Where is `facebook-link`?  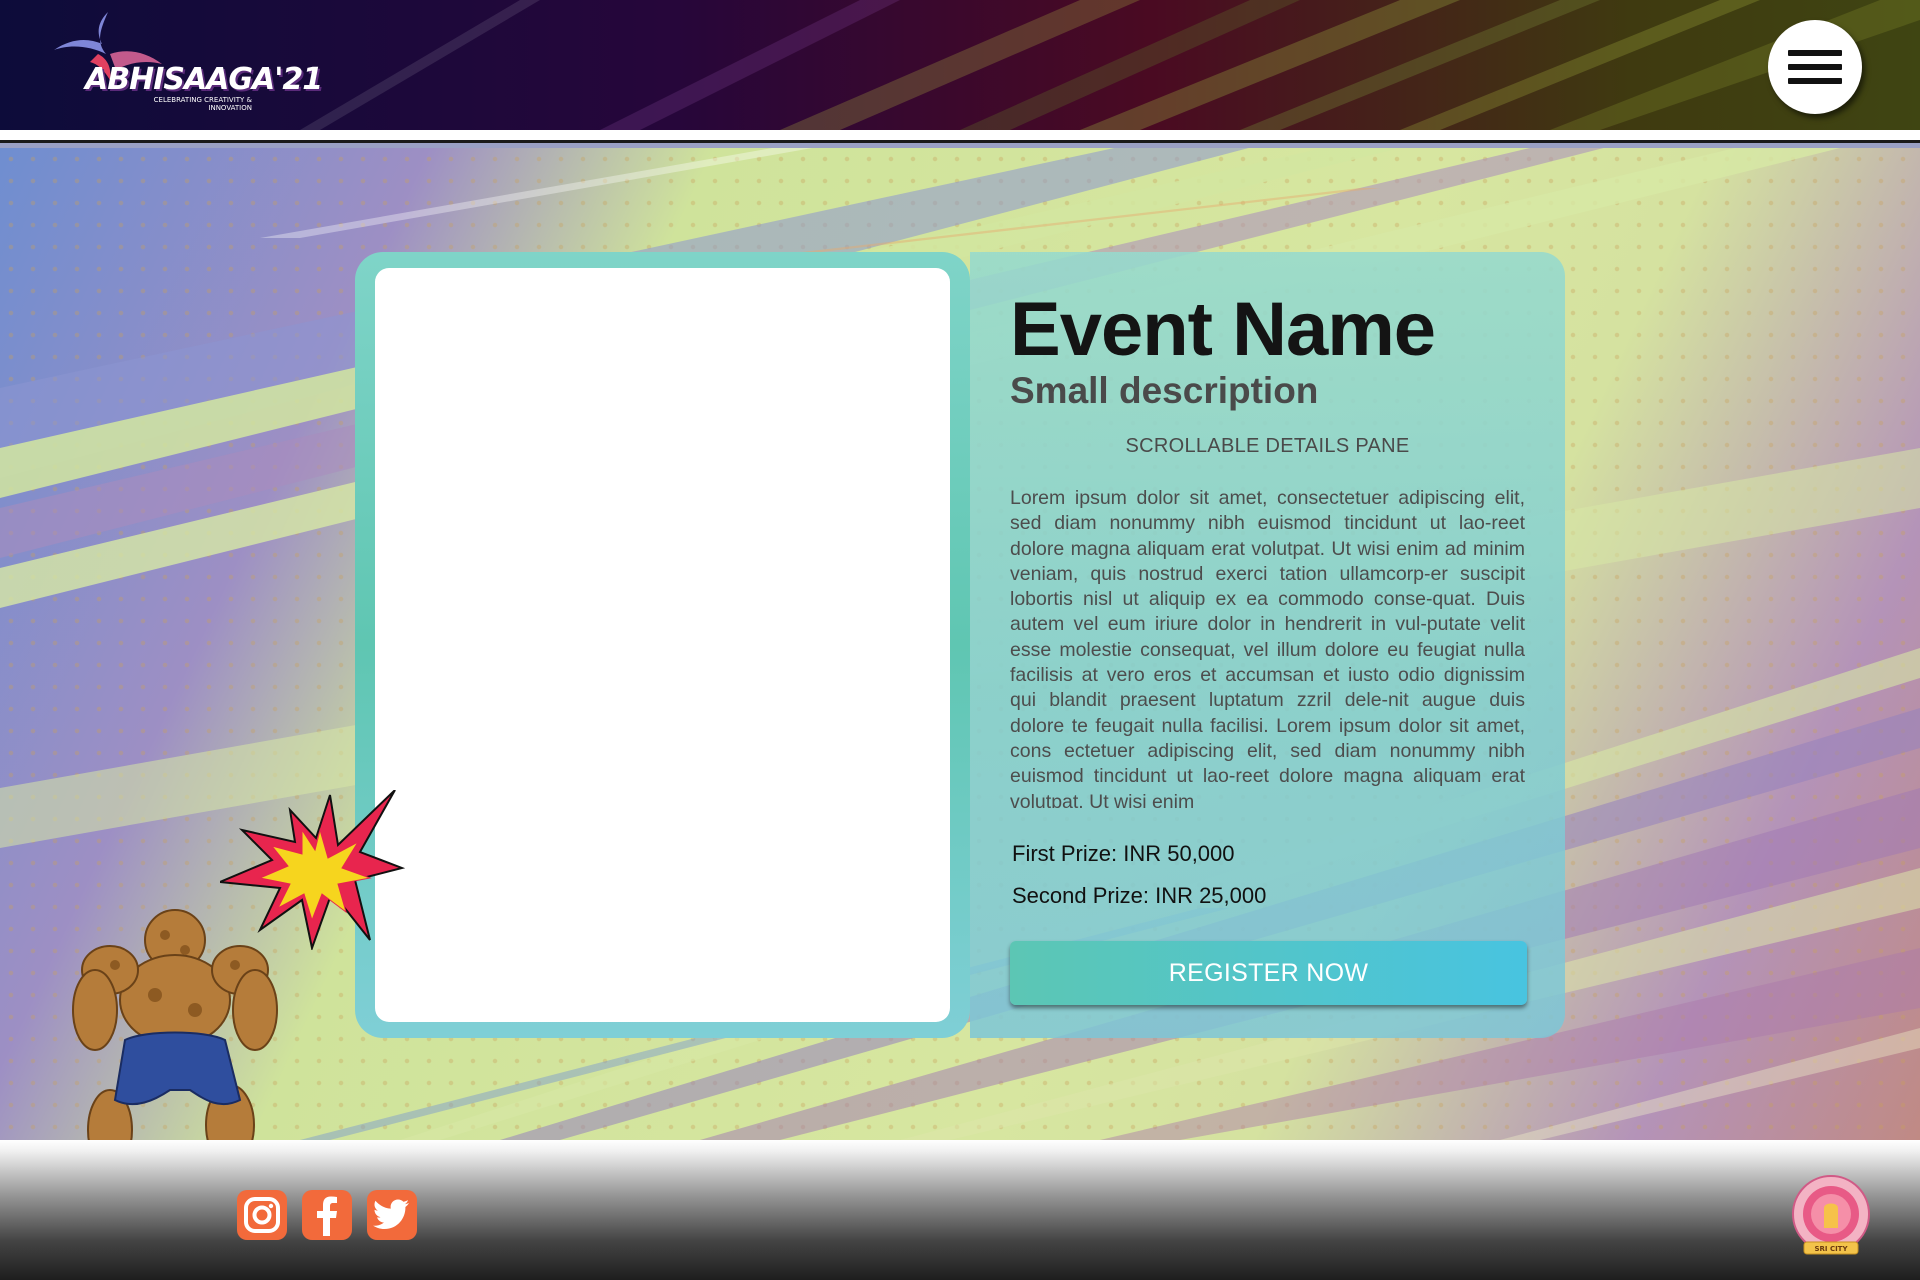 facebook-link is located at coordinates (327, 1215).